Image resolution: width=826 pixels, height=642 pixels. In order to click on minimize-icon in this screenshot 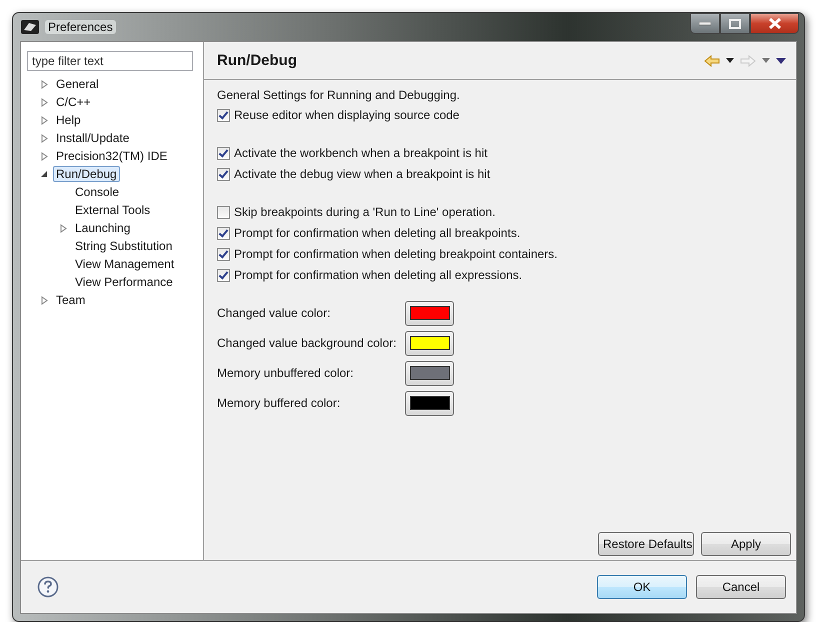, I will do `click(705, 24)`.